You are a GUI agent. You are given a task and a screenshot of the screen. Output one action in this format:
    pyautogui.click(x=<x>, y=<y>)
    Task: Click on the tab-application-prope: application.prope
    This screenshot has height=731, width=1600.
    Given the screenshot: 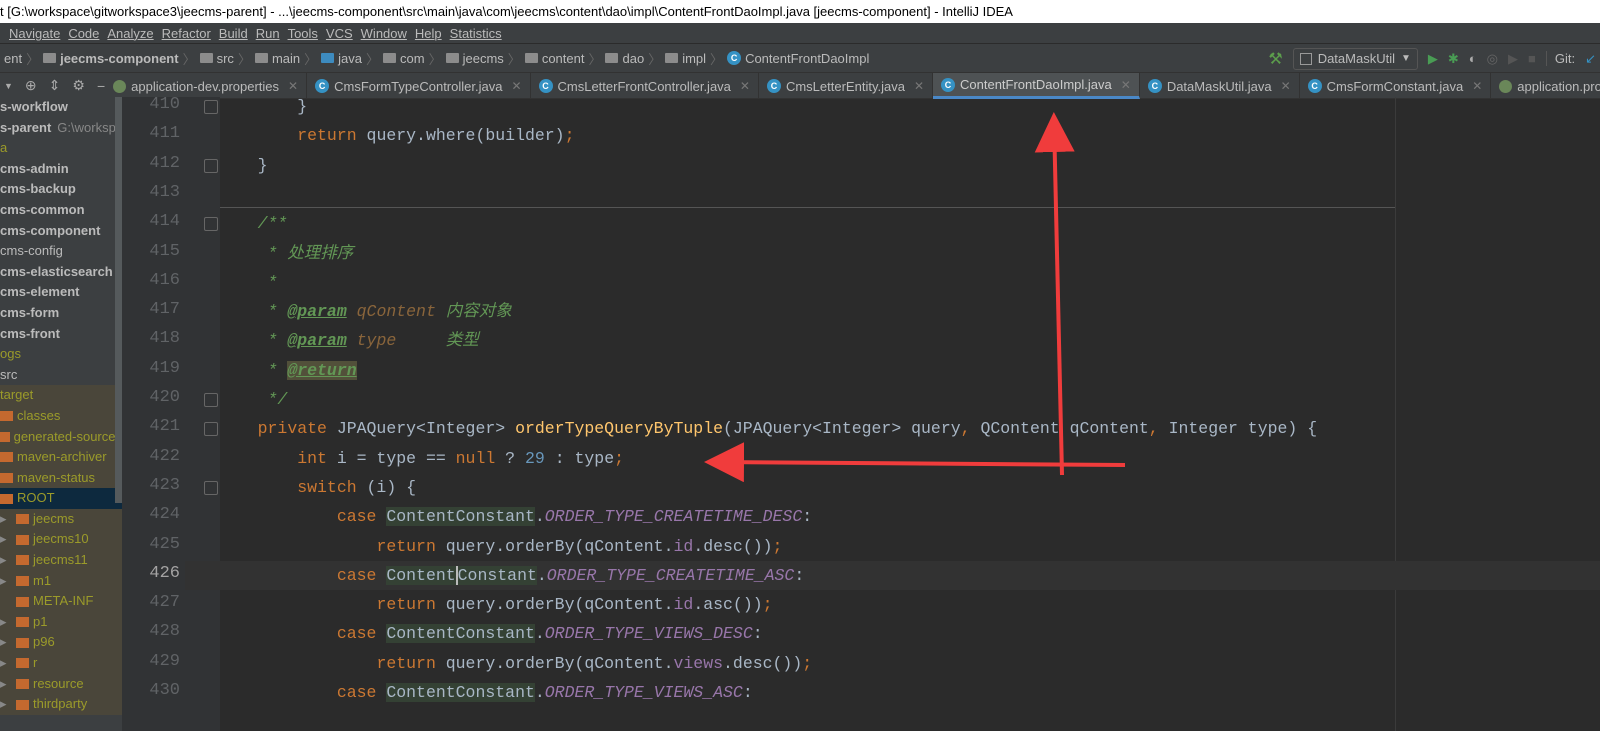 What is the action you would take?
    pyautogui.click(x=1545, y=86)
    